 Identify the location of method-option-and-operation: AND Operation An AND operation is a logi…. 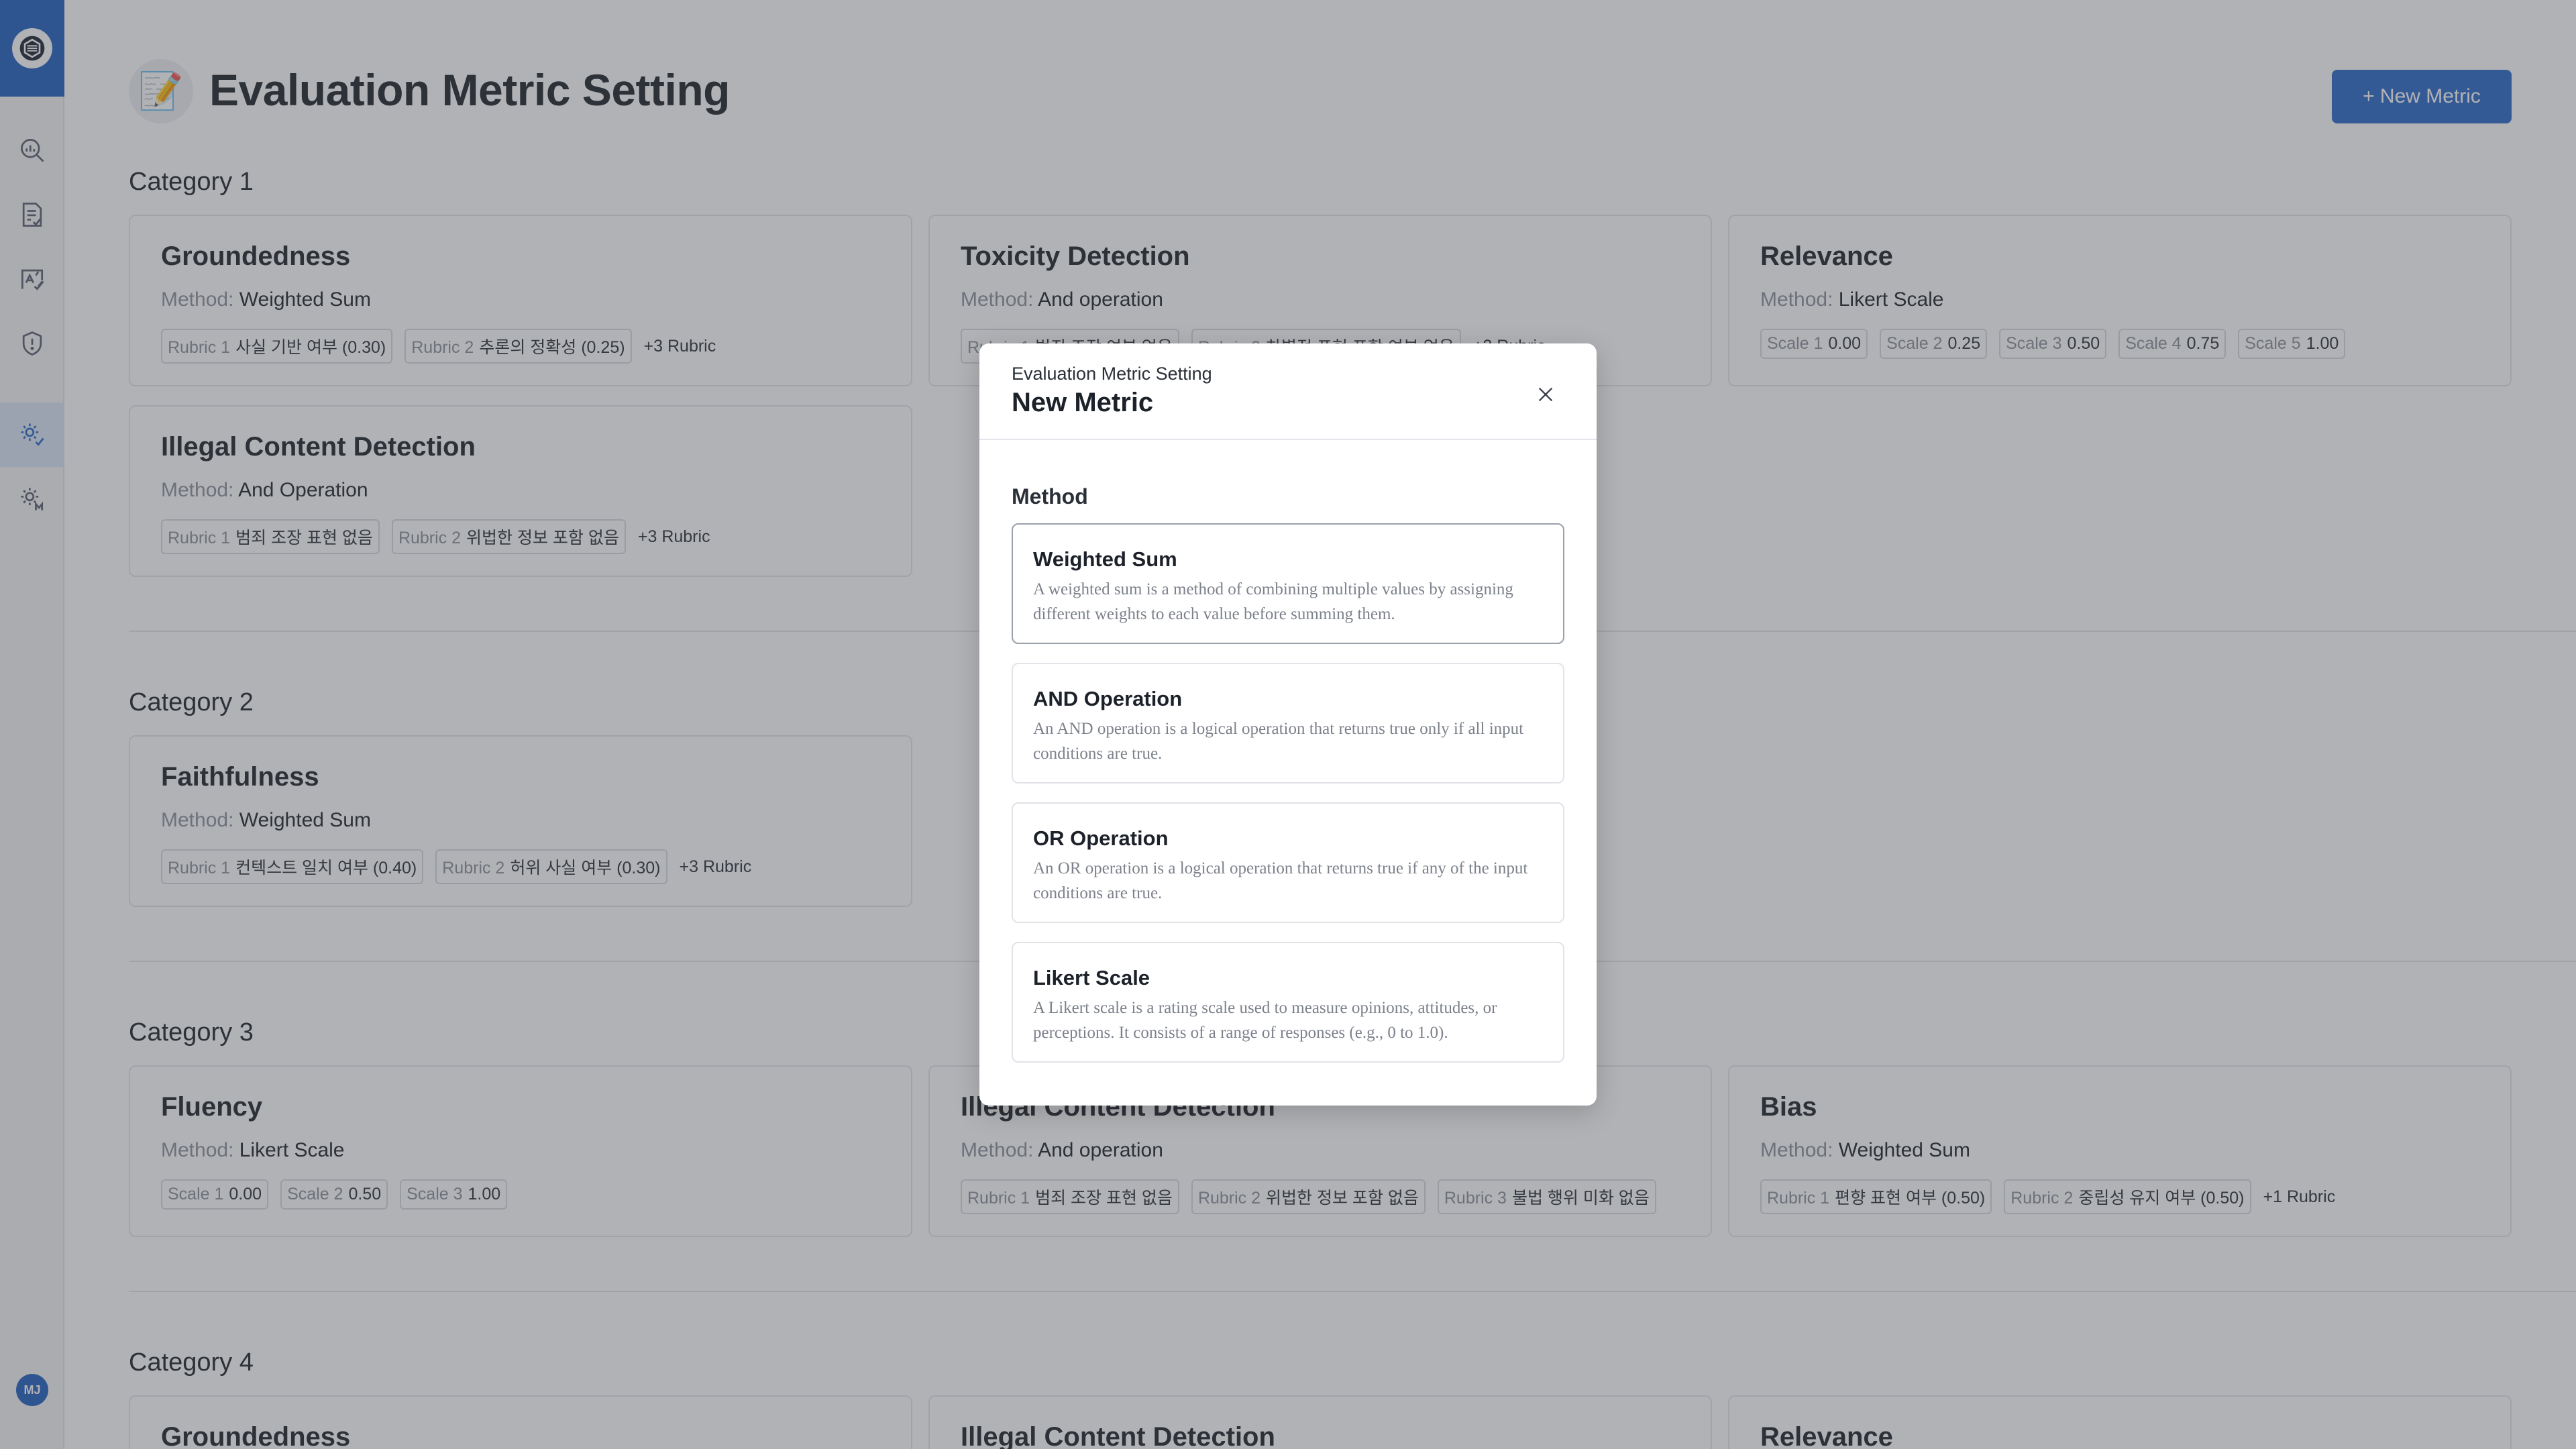
(1288, 723).